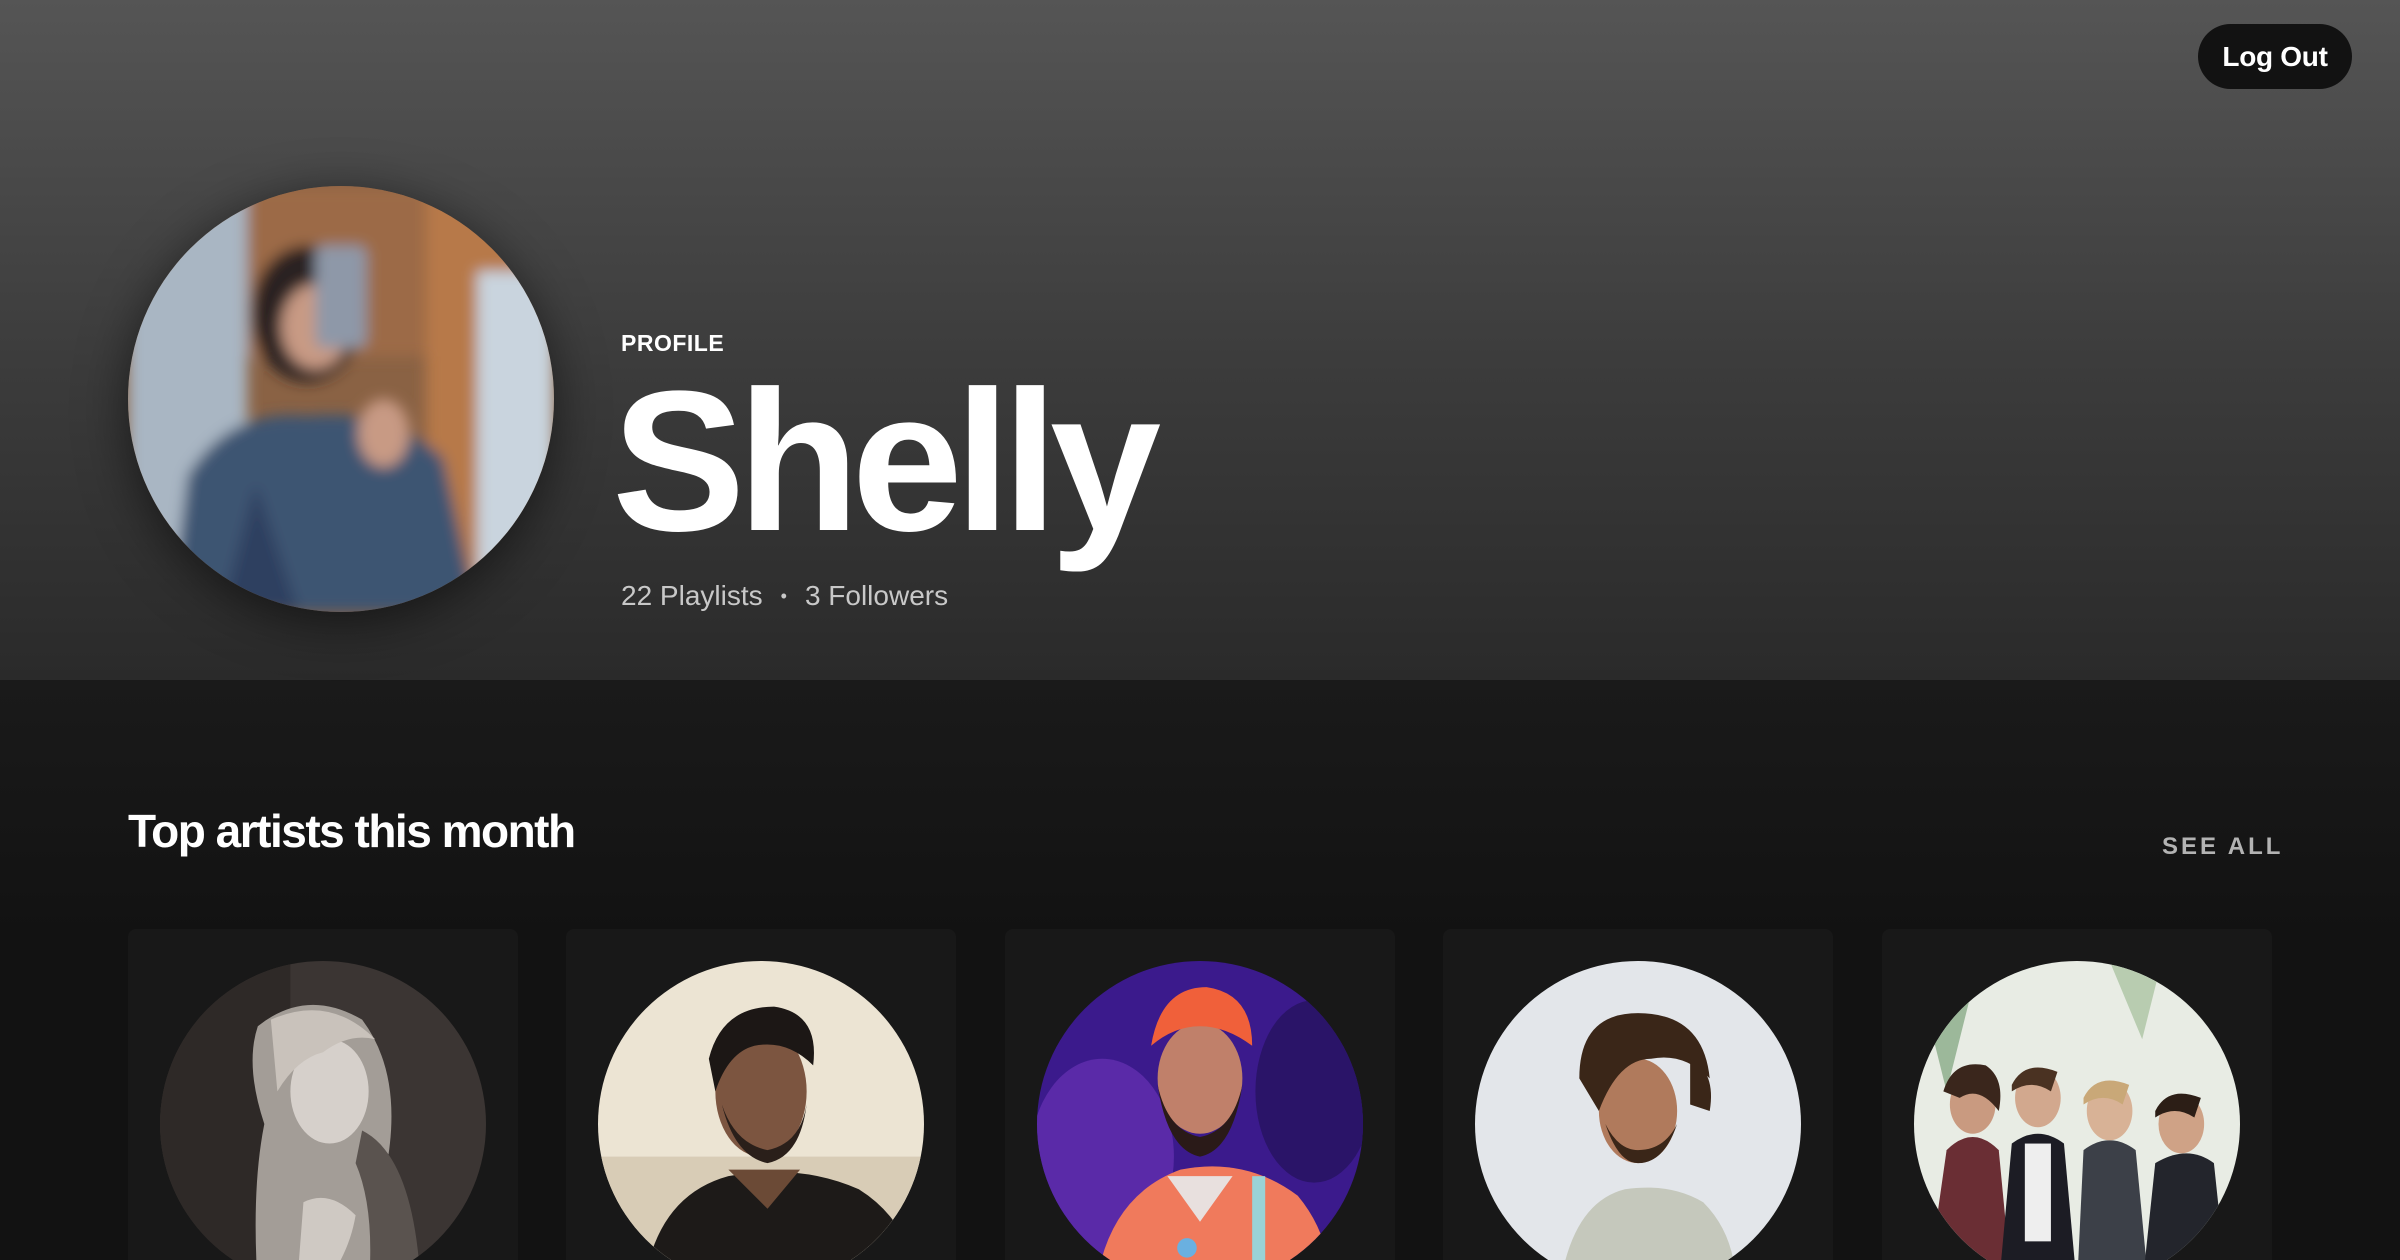 Image resolution: width=2400 pixels, height=1260 pixels. I want to click on profile-avatar, so click(341, 399).